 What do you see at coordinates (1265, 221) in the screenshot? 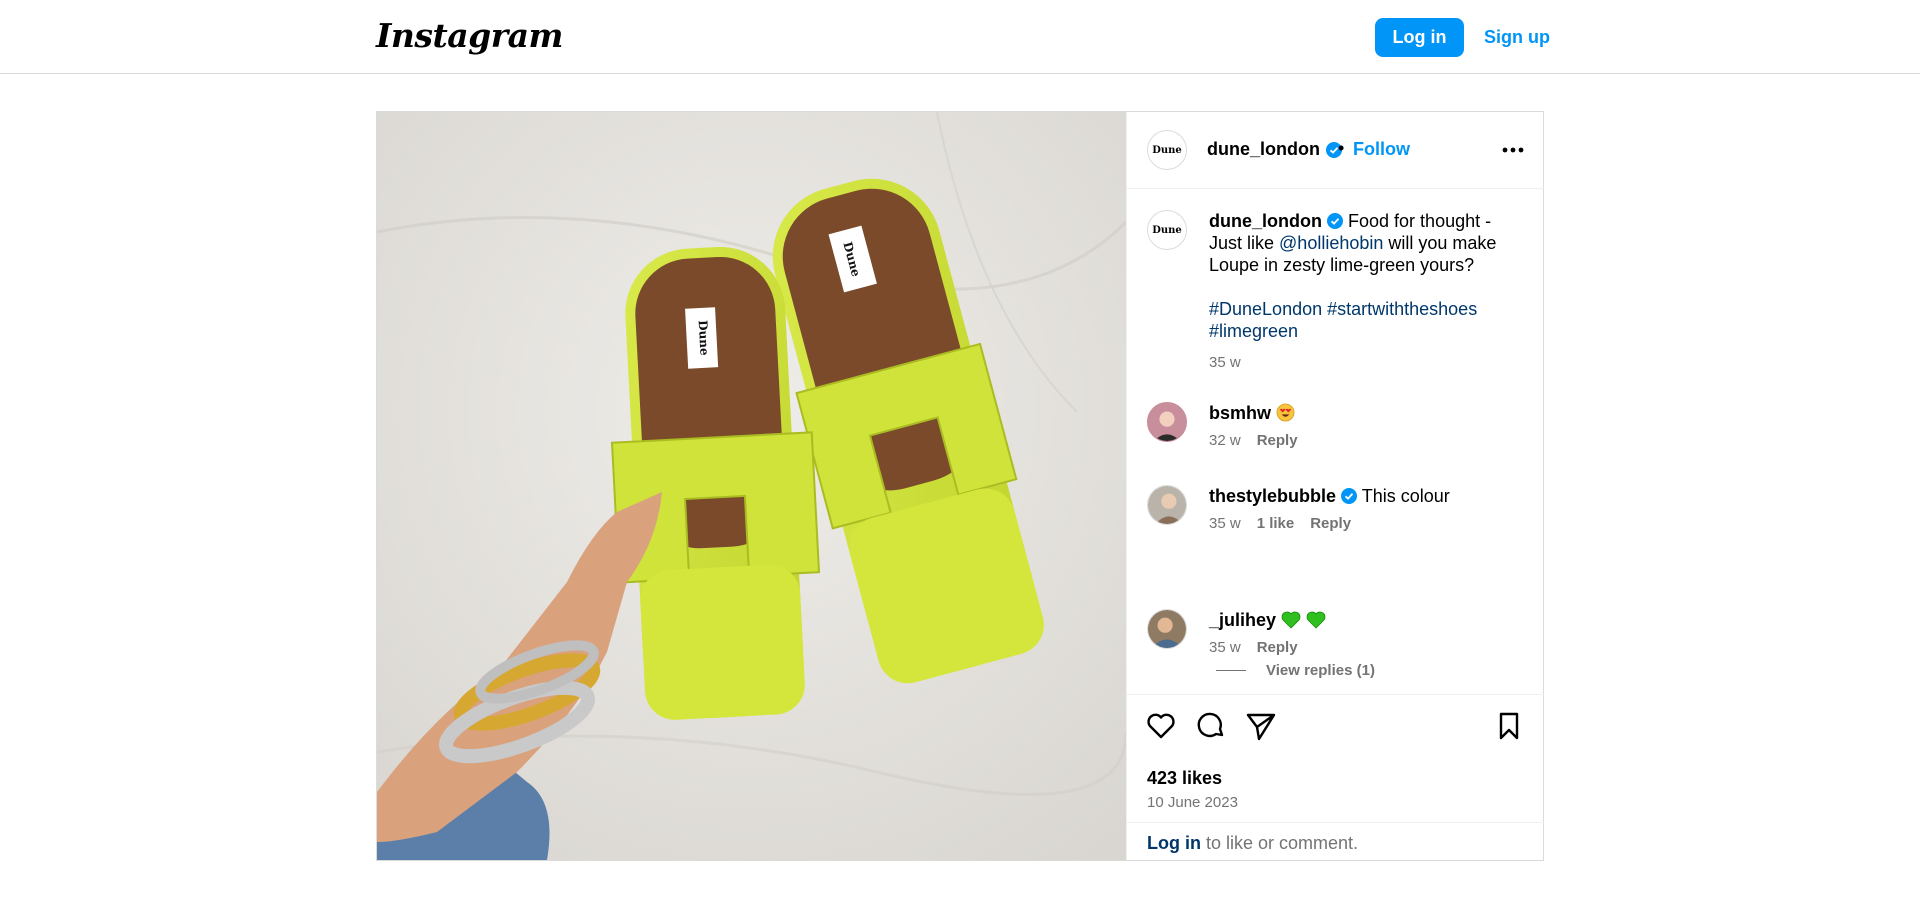
I see `caption-username: dune_london` at bounding box center [1265, 221].